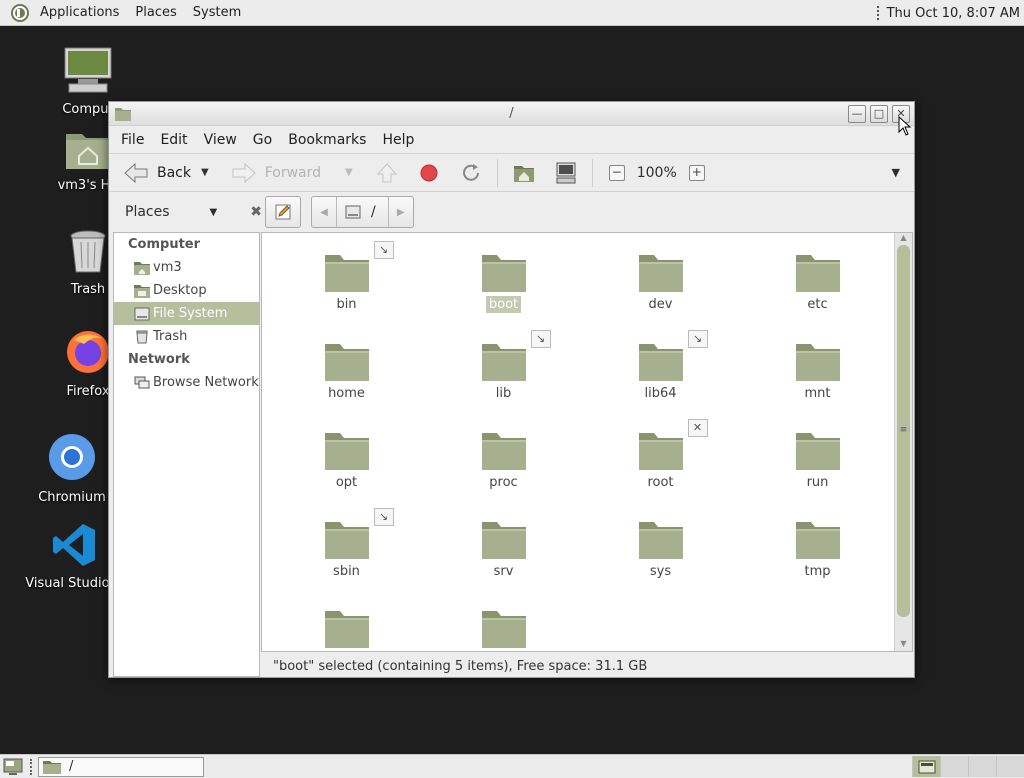 Image resolution: width=1024 pixels, height=778 pixels. Describe the element at coordinates (132, 140) in the screenshot. I see `menu-file: File` at that location.